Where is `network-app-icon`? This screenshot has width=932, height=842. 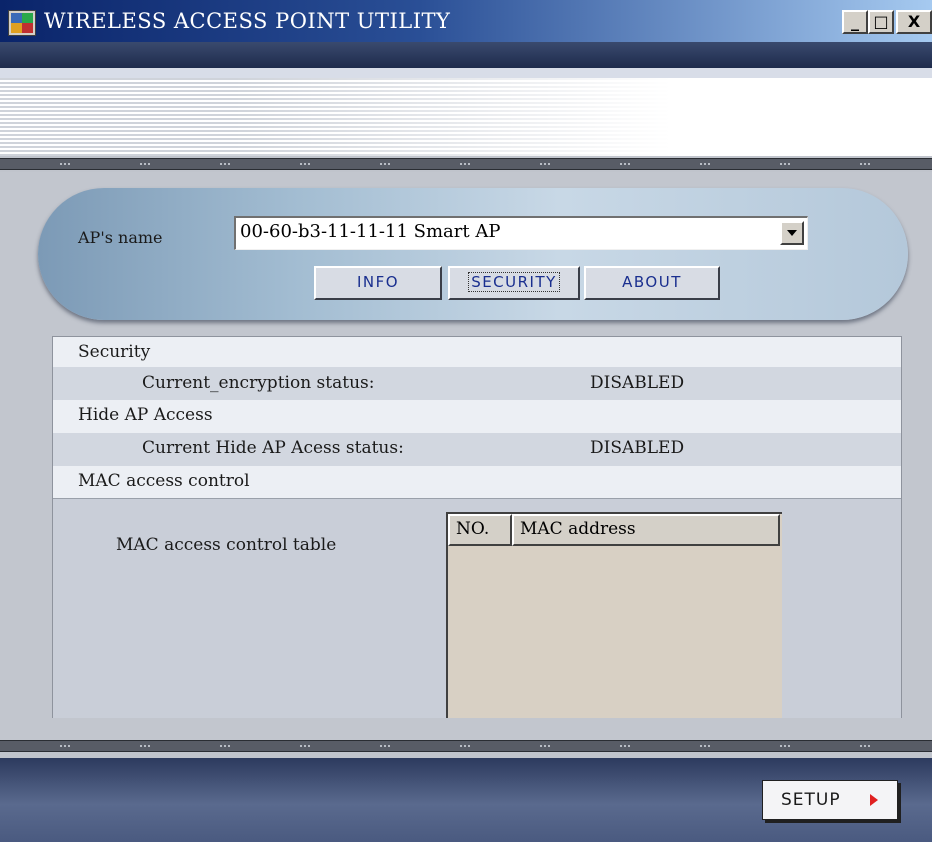
network-app-icon is located at coordinates (22, 23).